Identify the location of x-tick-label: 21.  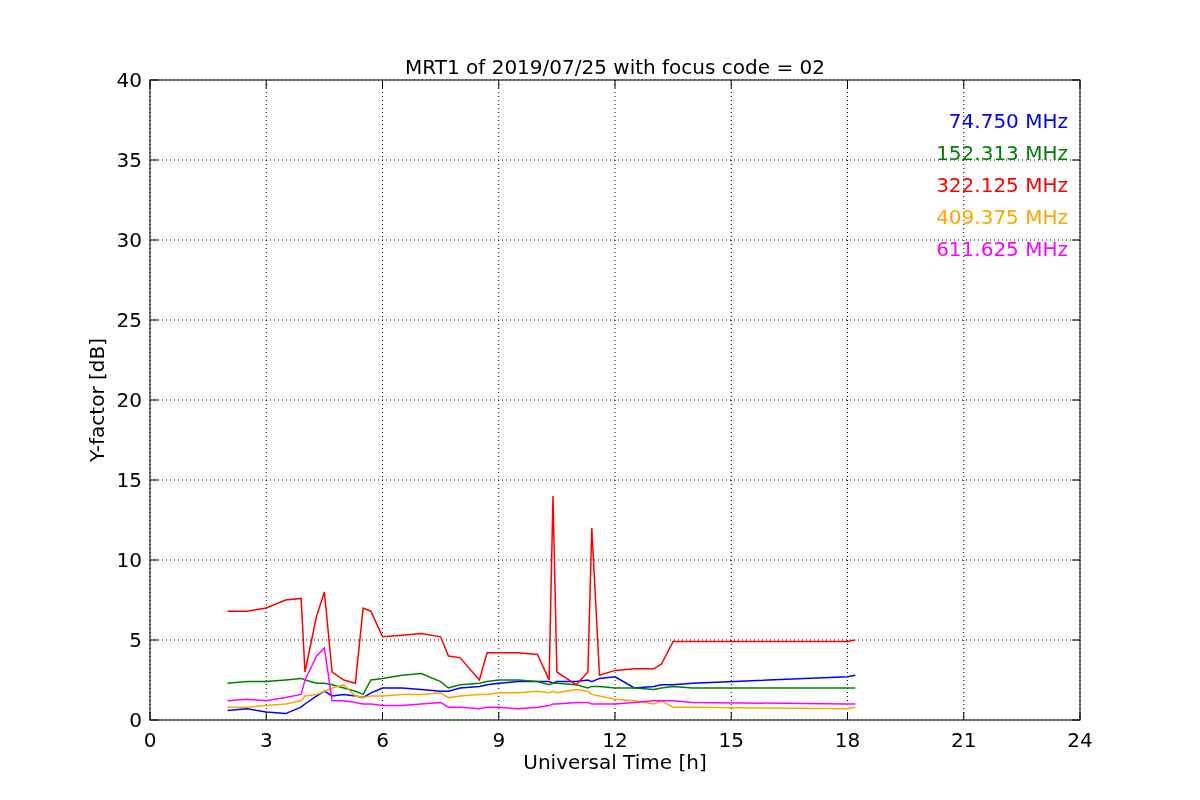
(964, 740).